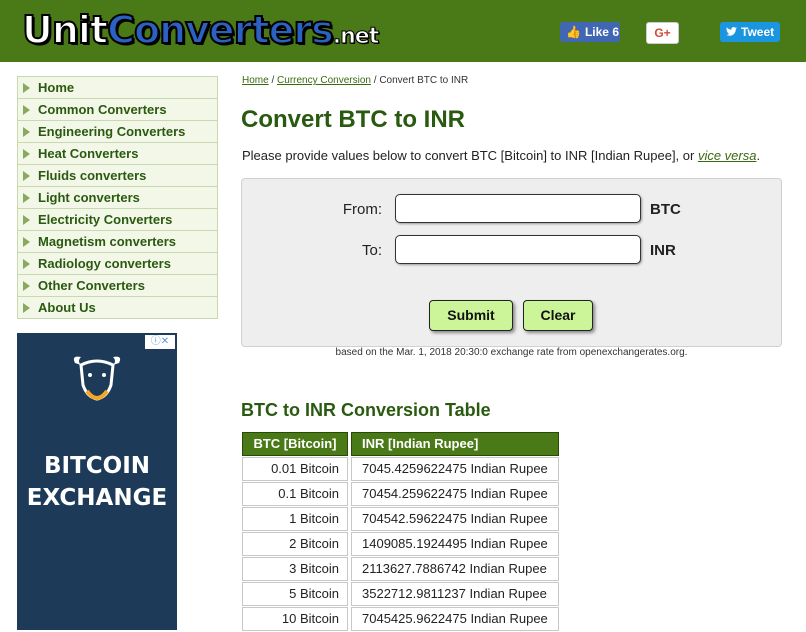 This screenshot has width=806, height=632. I want to click on table-row: 2 Bitcoin 1409085.1924495 Indian Rupee, so click(400, 544).